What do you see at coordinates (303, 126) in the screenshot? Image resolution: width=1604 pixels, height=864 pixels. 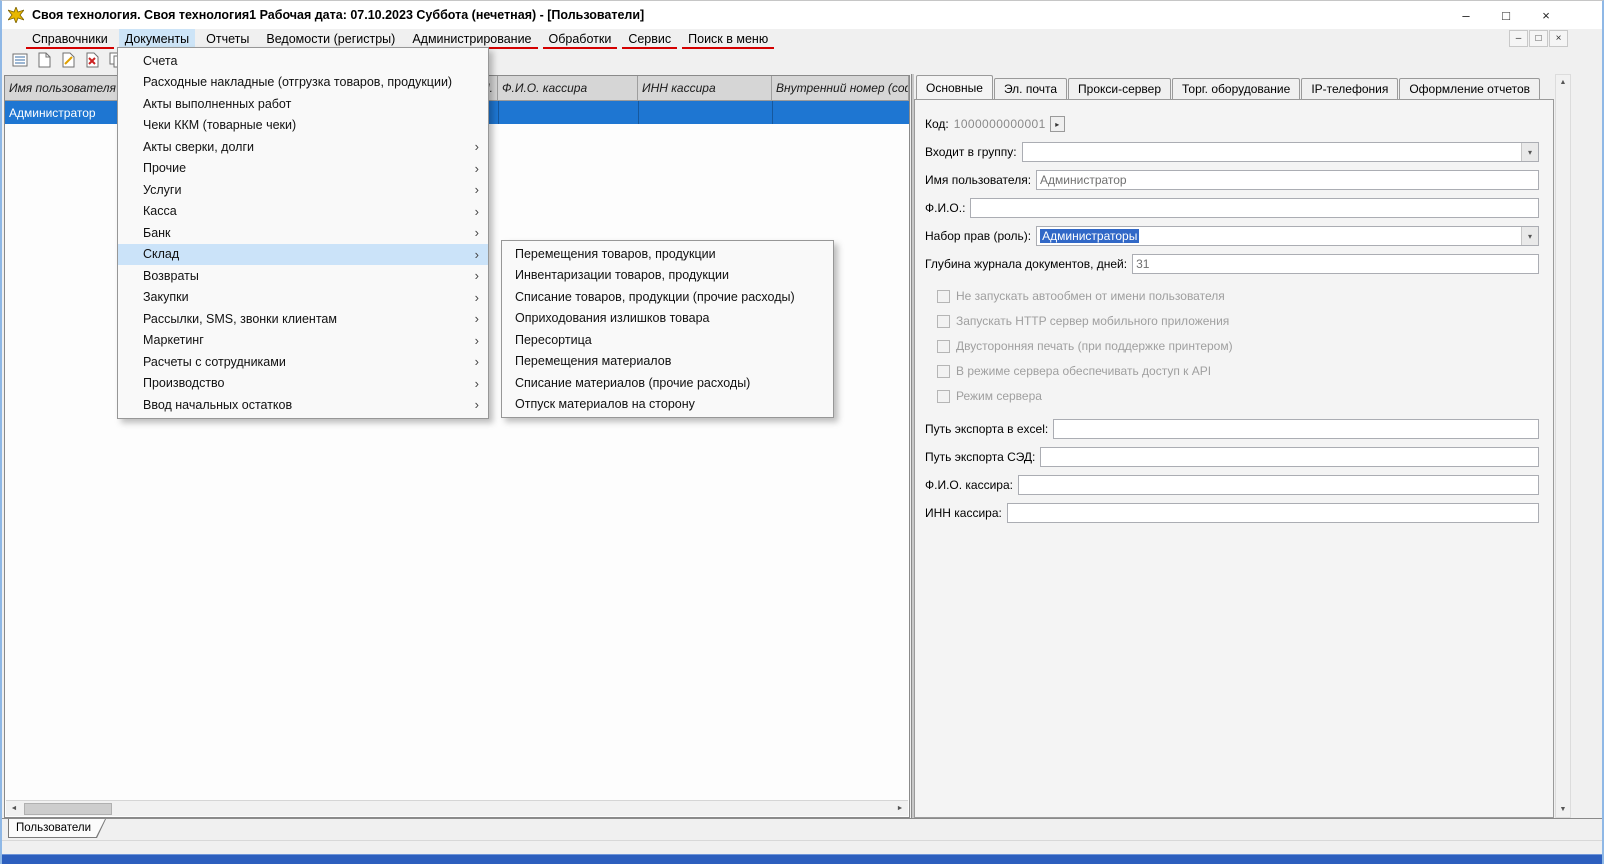 I see `menu-item-cheki-kkm: Чеки ККМ (товарные чеки)` at bounding box center [303, 126].